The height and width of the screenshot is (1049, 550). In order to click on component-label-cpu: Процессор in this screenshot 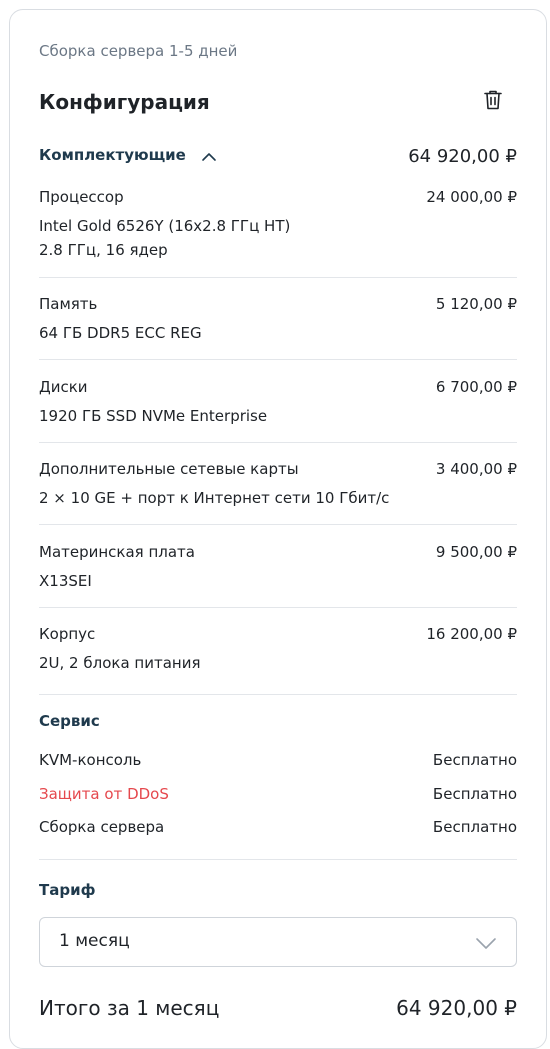, I will do `click(81, 197)`.